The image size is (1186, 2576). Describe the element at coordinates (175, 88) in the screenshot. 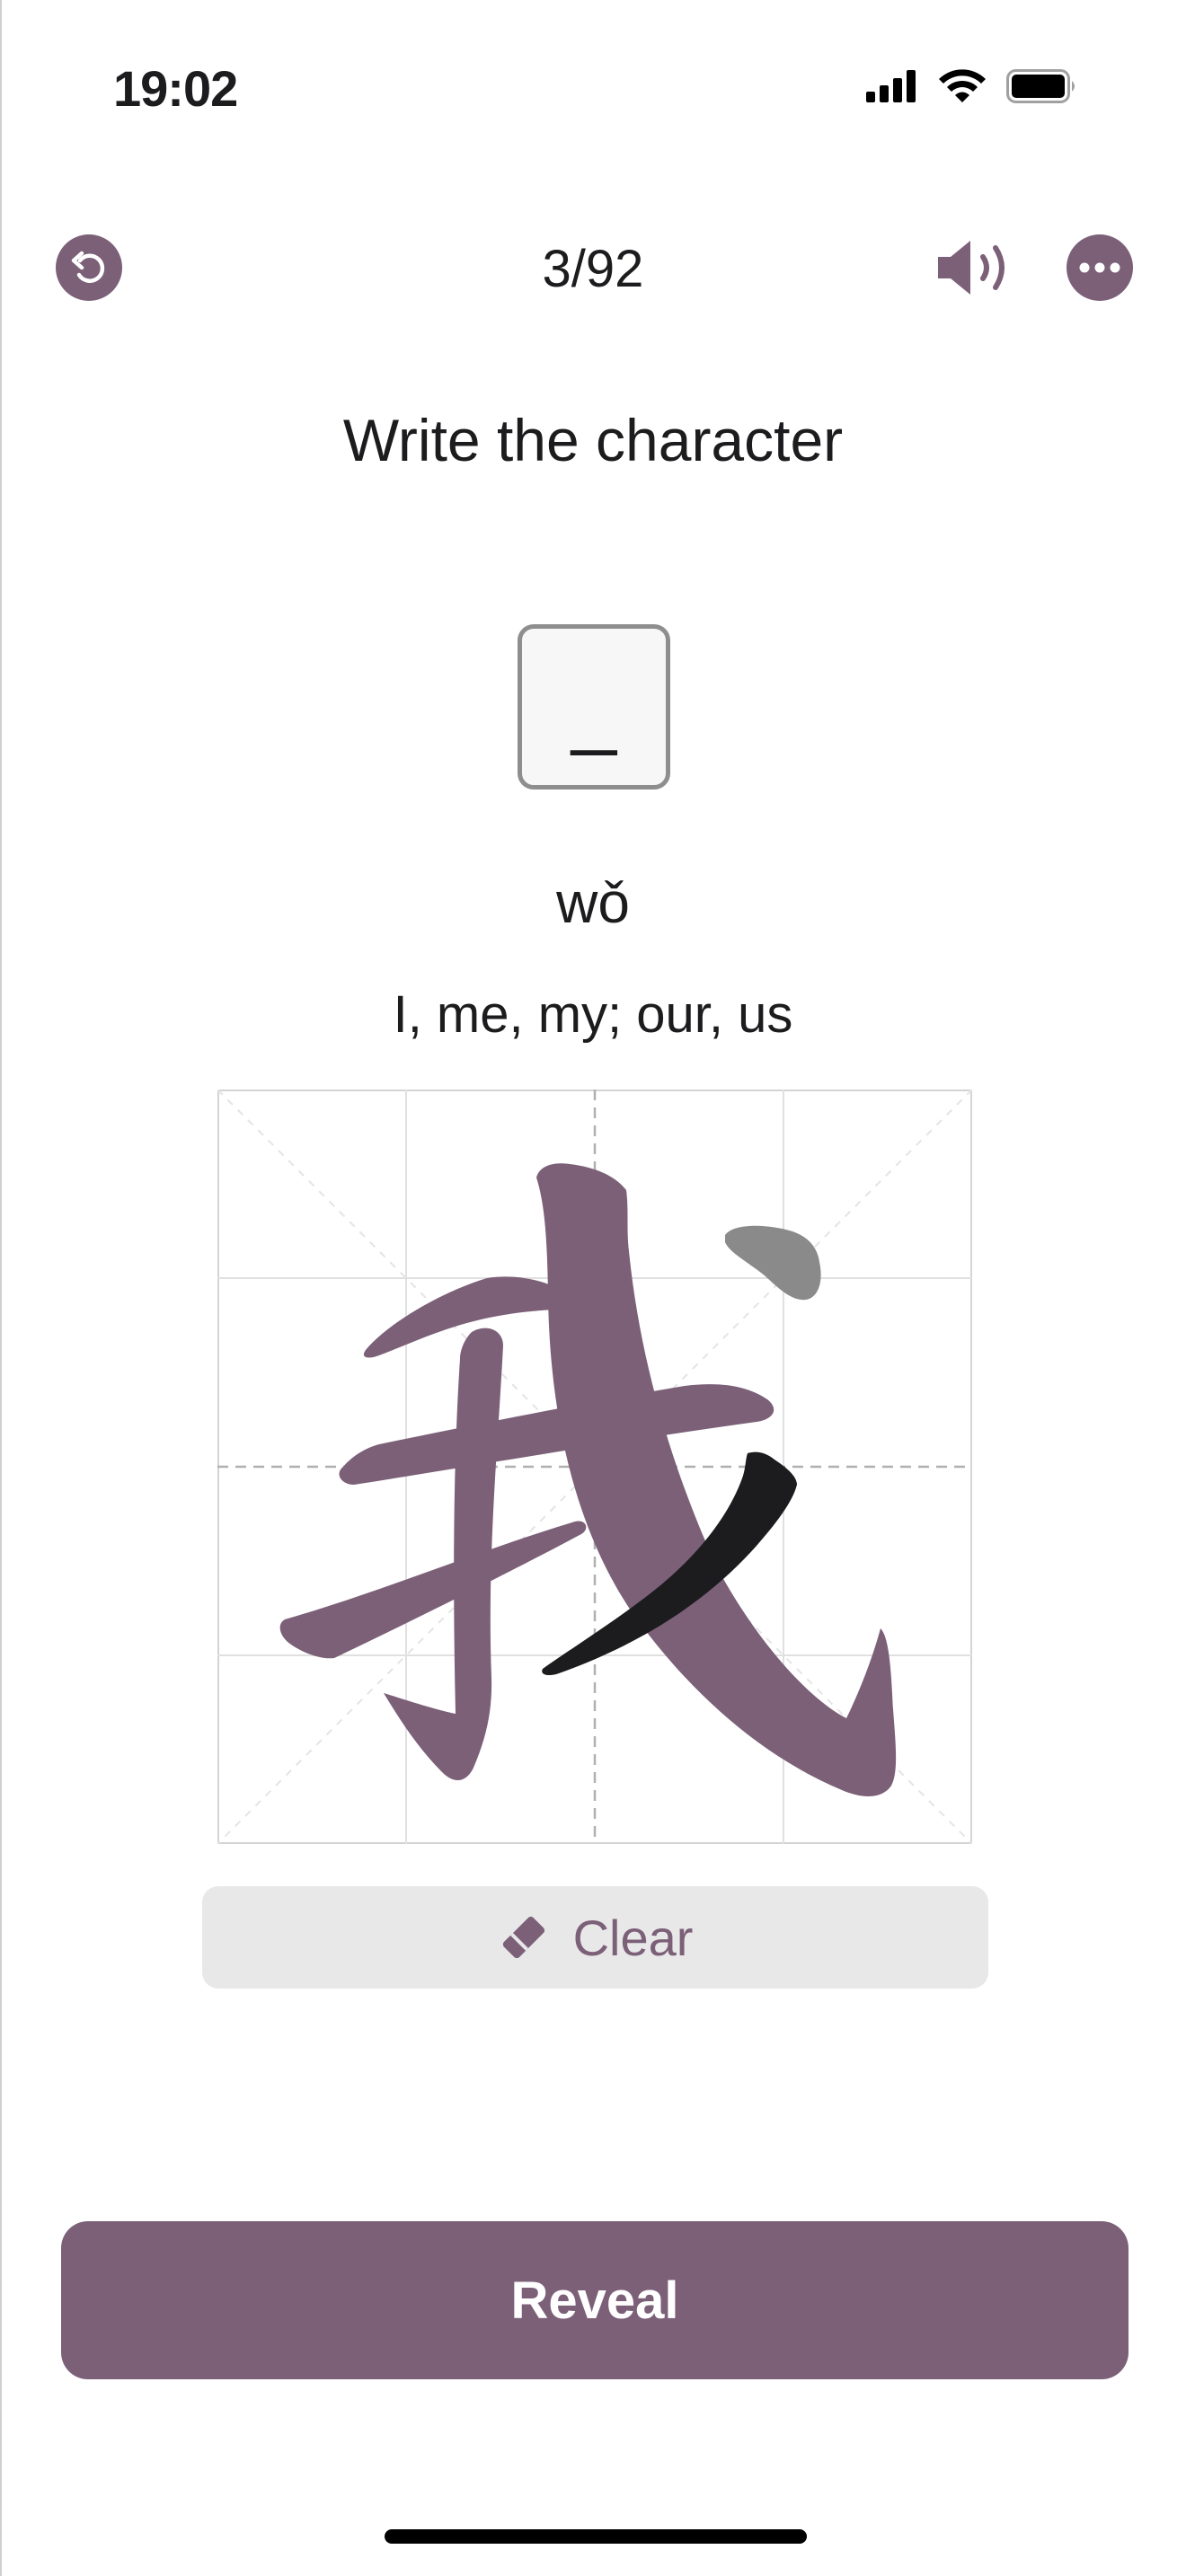

I see `status-time: 19:02` at that location.